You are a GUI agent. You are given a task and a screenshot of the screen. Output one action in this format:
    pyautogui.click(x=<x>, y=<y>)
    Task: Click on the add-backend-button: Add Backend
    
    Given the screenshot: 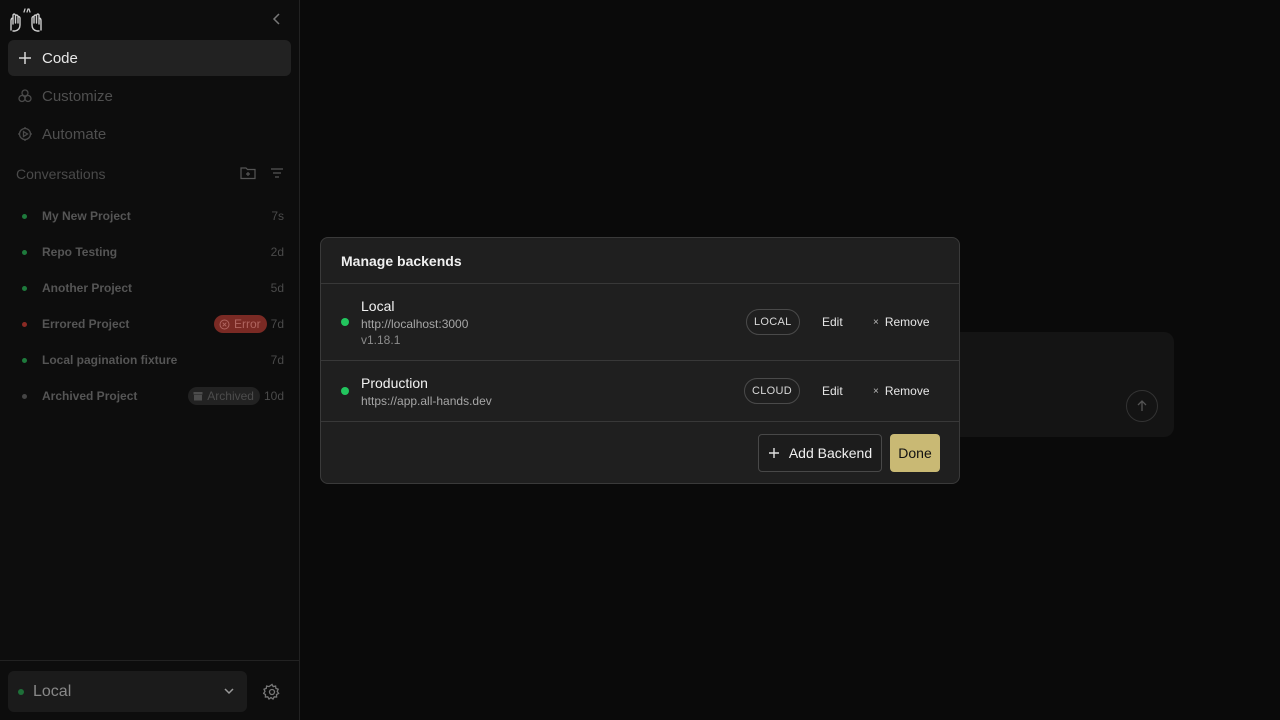 What is the action you would take?
    pyautogui.click(x=820, y=453)
    